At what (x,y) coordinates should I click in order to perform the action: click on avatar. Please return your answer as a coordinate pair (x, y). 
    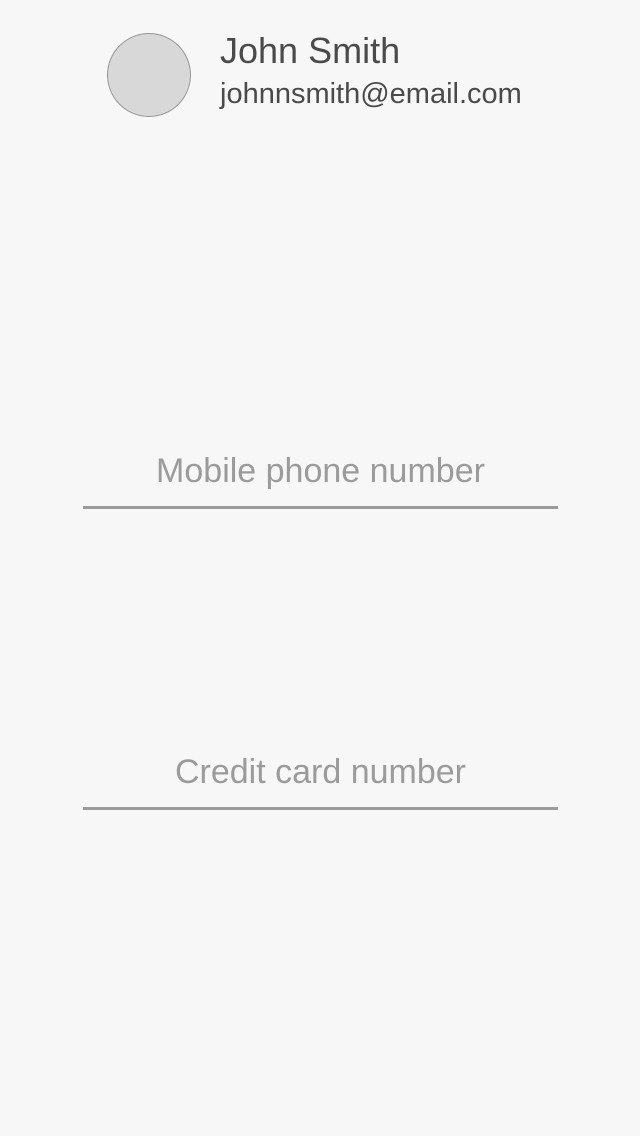
    Looking at the image, I should click on (149, 75).